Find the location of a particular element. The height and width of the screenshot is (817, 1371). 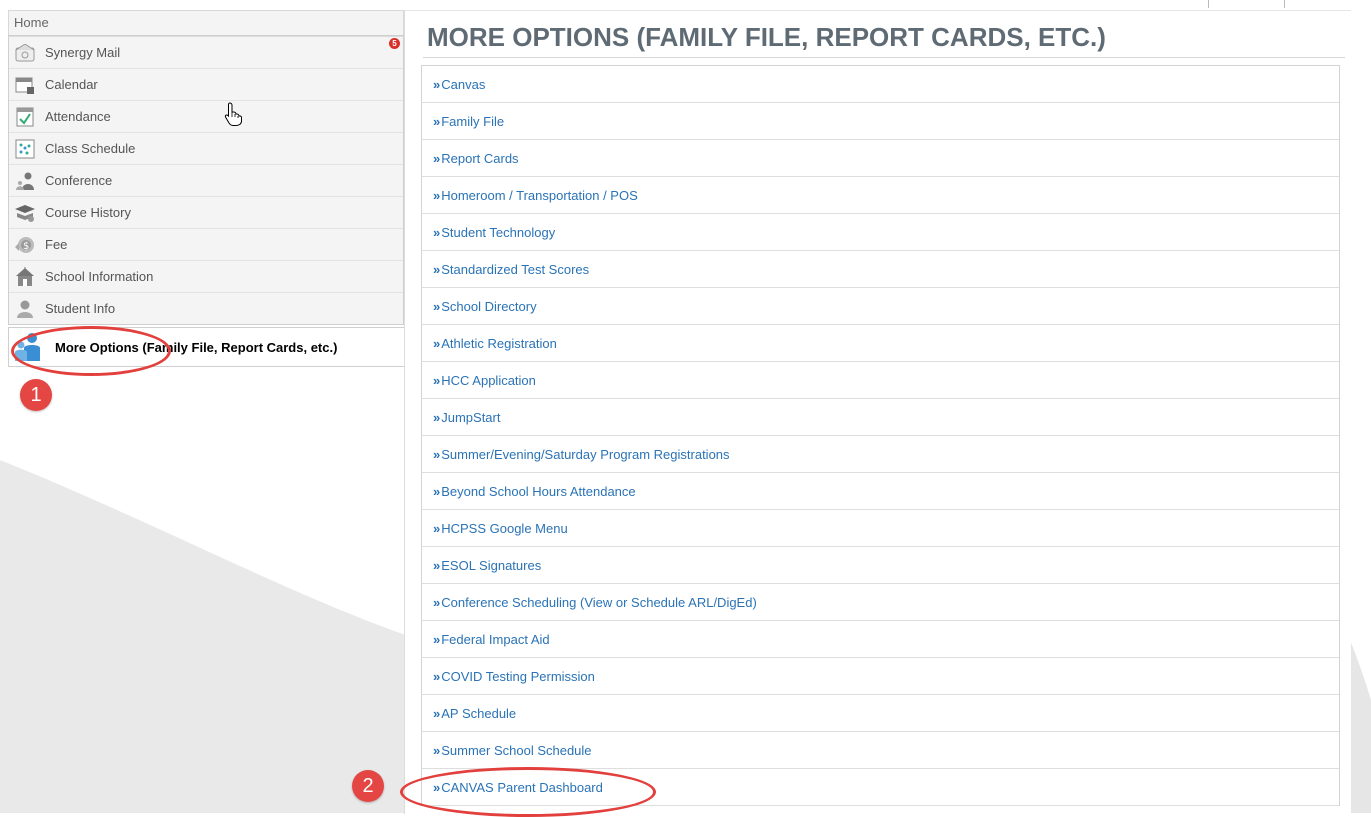

sidebar-item-class-schedule: Class Schedule is located at coordinates (206, 148).